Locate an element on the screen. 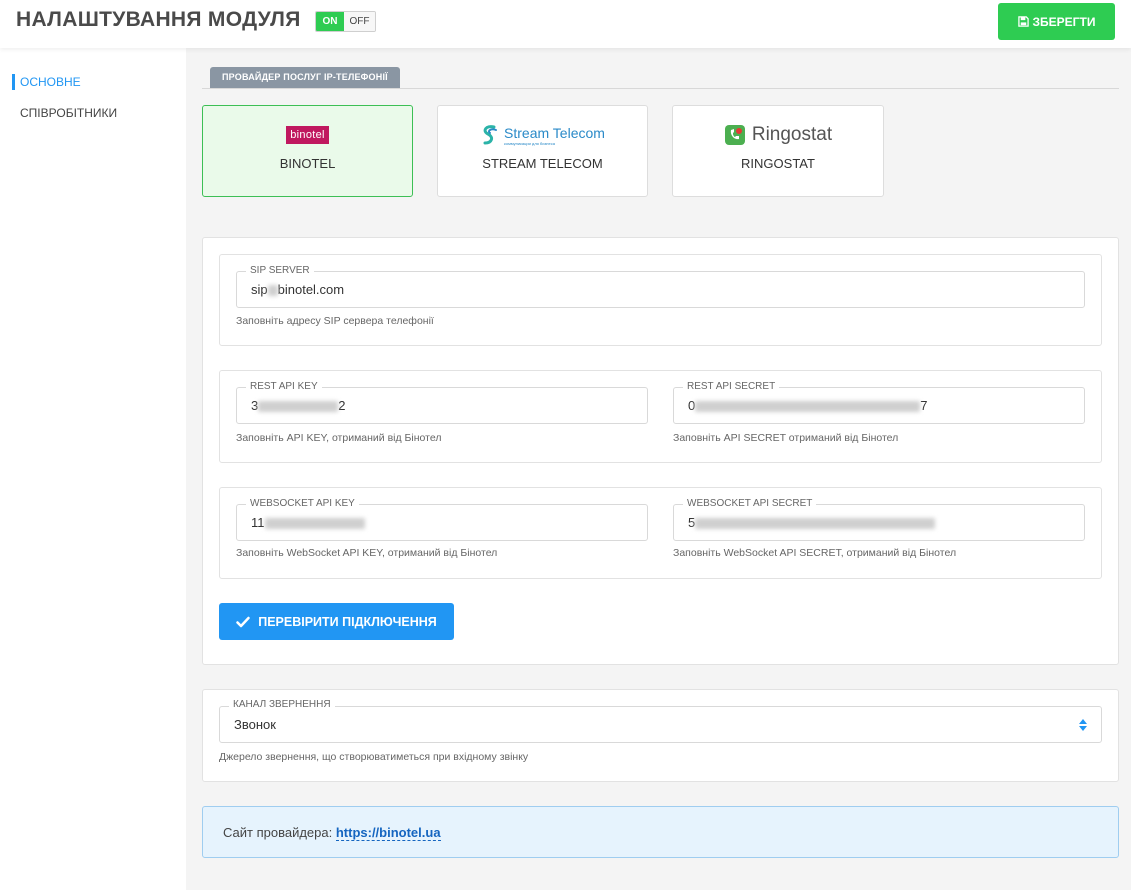 The image size is (1131, 890). ws-secret-start: 5 is located at coordinates (692, 522).